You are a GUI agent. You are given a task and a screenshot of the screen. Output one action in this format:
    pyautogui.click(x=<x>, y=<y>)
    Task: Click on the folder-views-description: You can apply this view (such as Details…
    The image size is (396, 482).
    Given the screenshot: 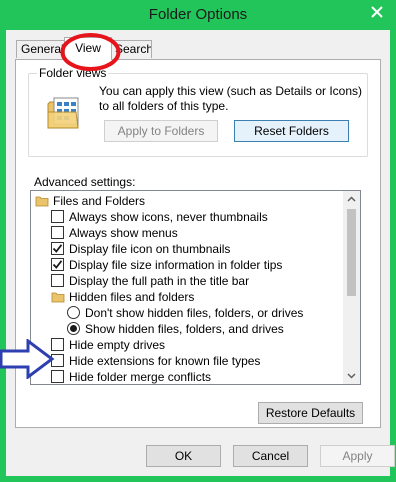 What is the action you would take?
    pyautogui.click(x=231, y=98)
    